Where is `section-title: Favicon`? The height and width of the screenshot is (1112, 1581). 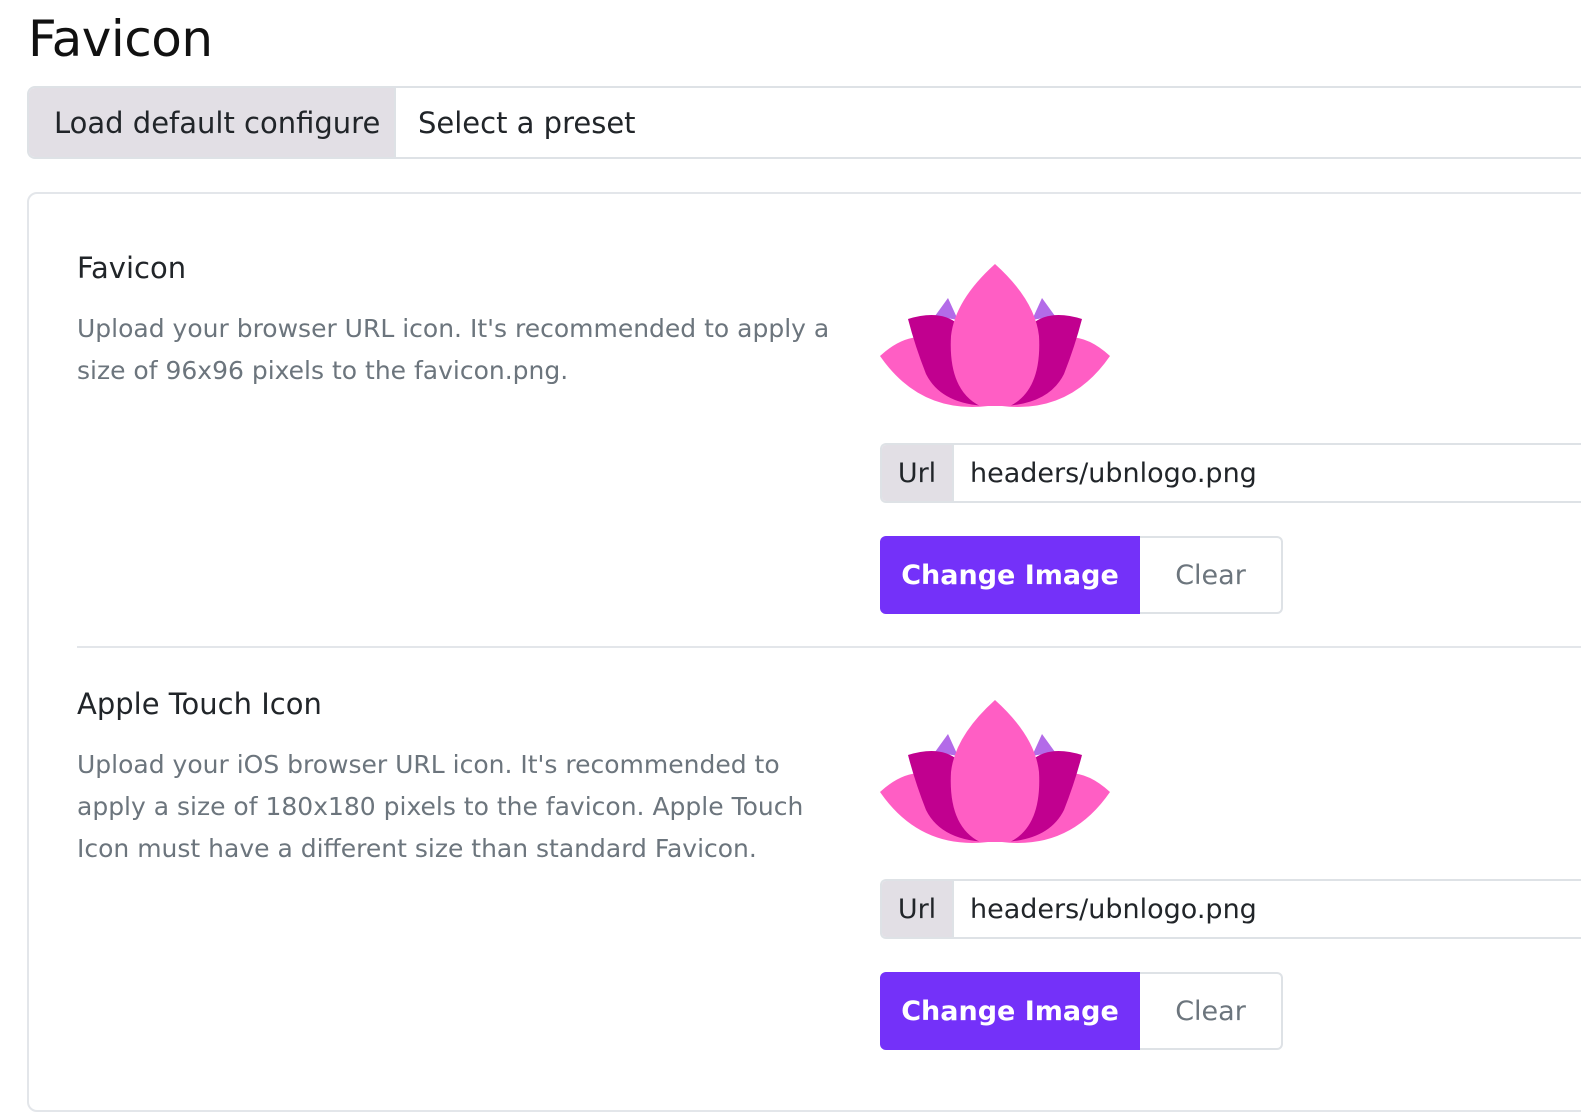 section-title: Favicon is located at coordinates (132, 268).